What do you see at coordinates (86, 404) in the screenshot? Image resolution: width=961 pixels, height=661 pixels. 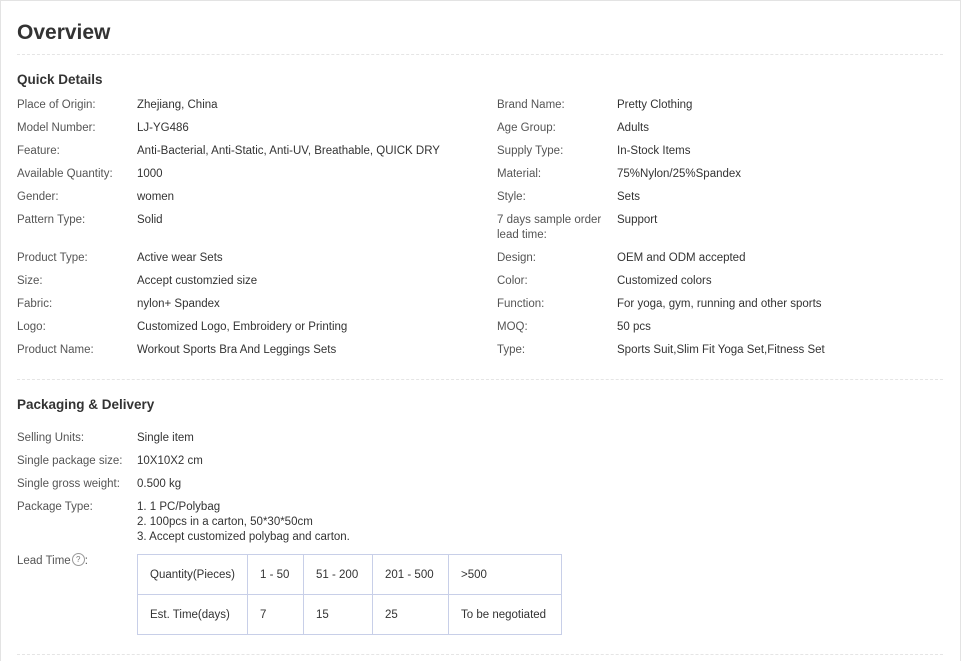 I see `packaging-heading: Packaging & Delivery` at bounding box center [86, 404].